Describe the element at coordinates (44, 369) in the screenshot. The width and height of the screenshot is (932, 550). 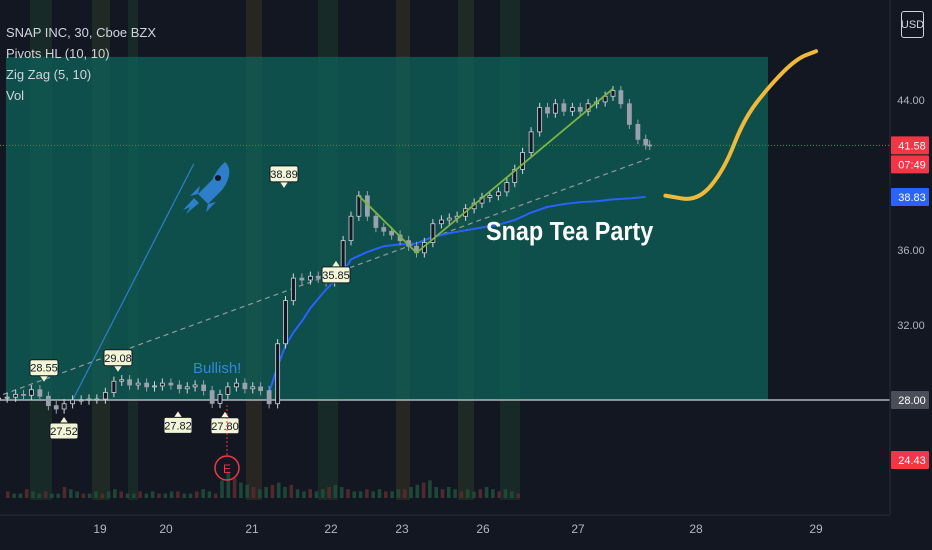
I see `pivot-label-0: 28.55` at that location.